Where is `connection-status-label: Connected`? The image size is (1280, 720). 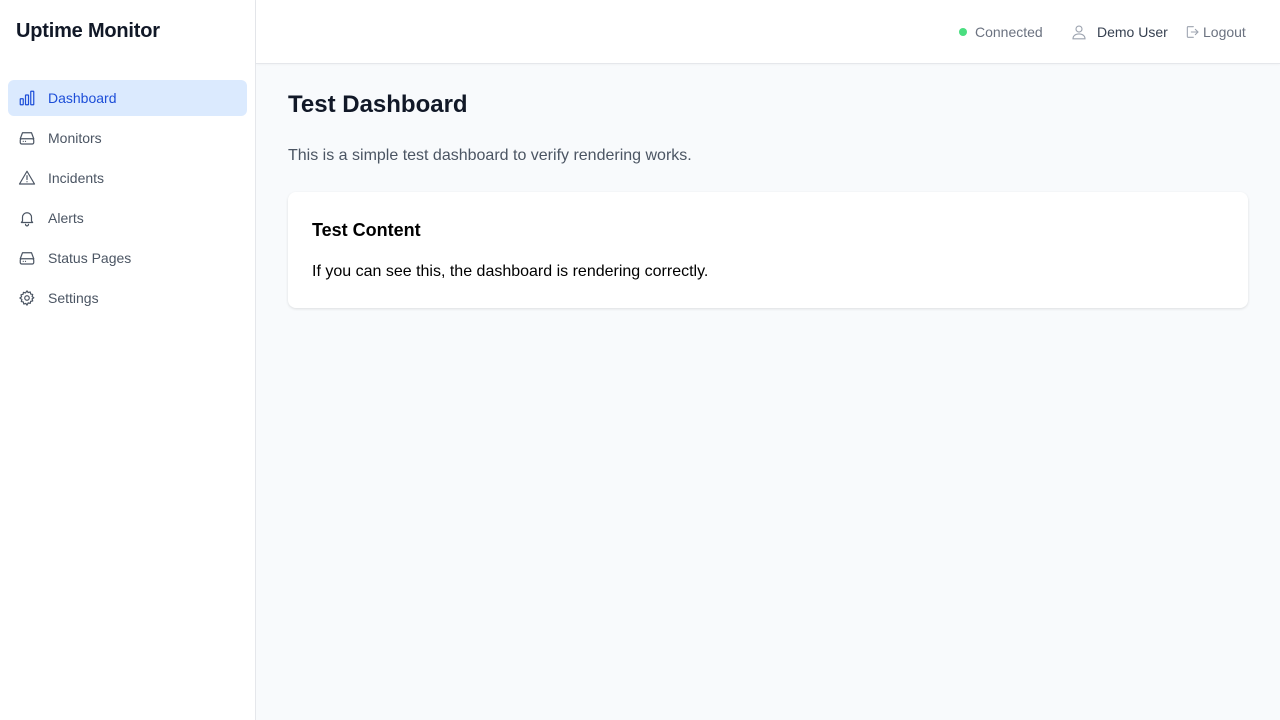 connection-status-label: Connected is located at coordinates (1009, 32).